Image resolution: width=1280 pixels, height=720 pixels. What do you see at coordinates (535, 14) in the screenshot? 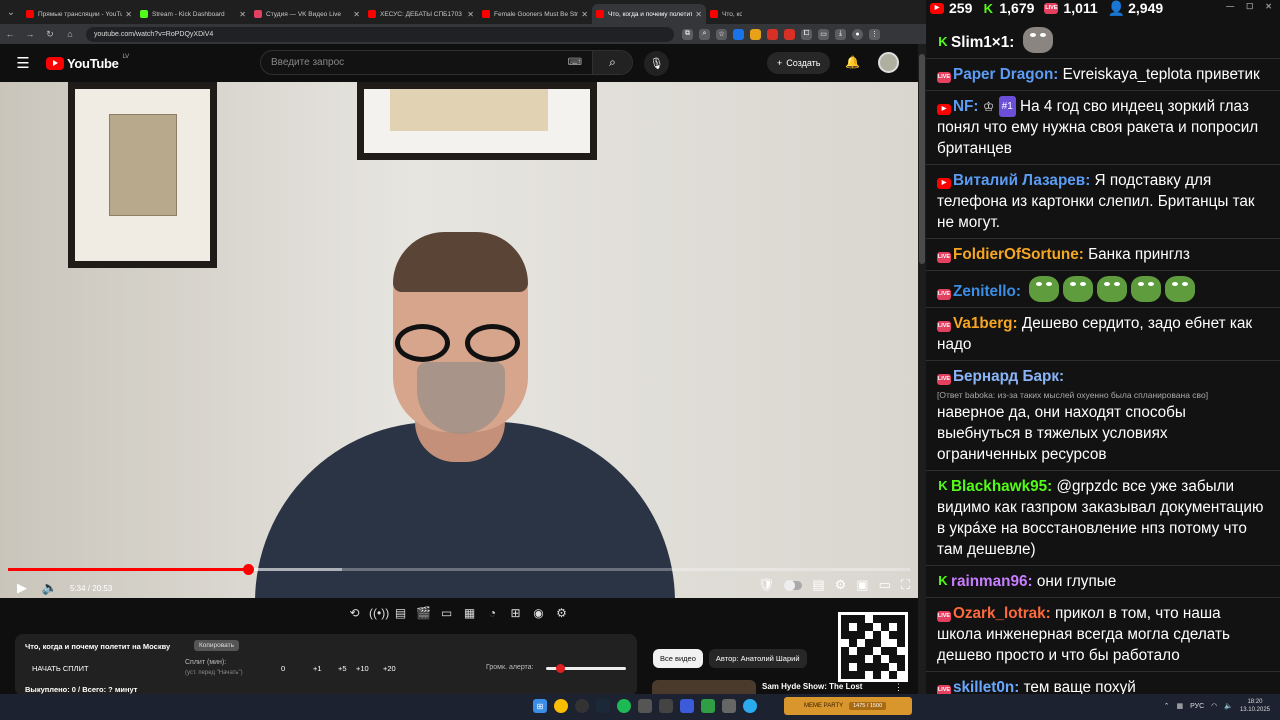
I see `browser-tab: Female Gooners Must Be Stre ✕` at bounding box center [535, 14].